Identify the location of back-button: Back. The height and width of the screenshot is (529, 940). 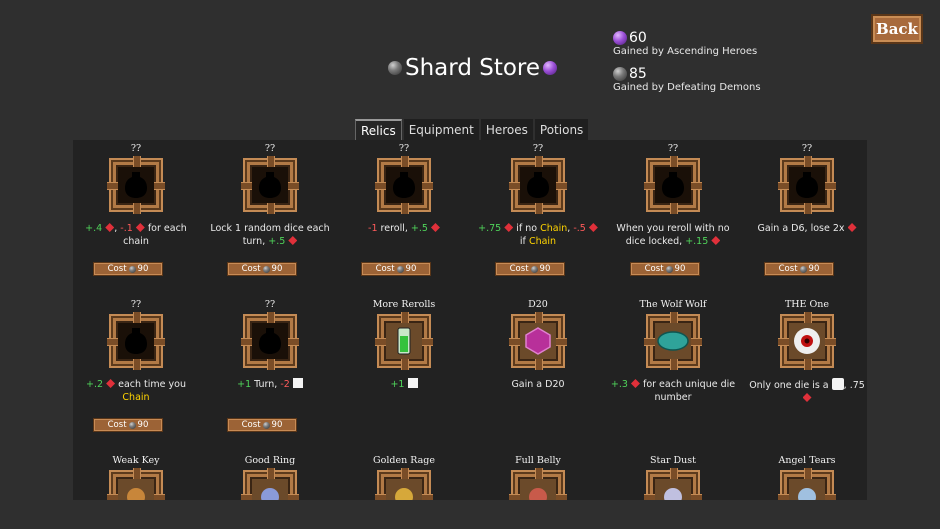
(897, 29).